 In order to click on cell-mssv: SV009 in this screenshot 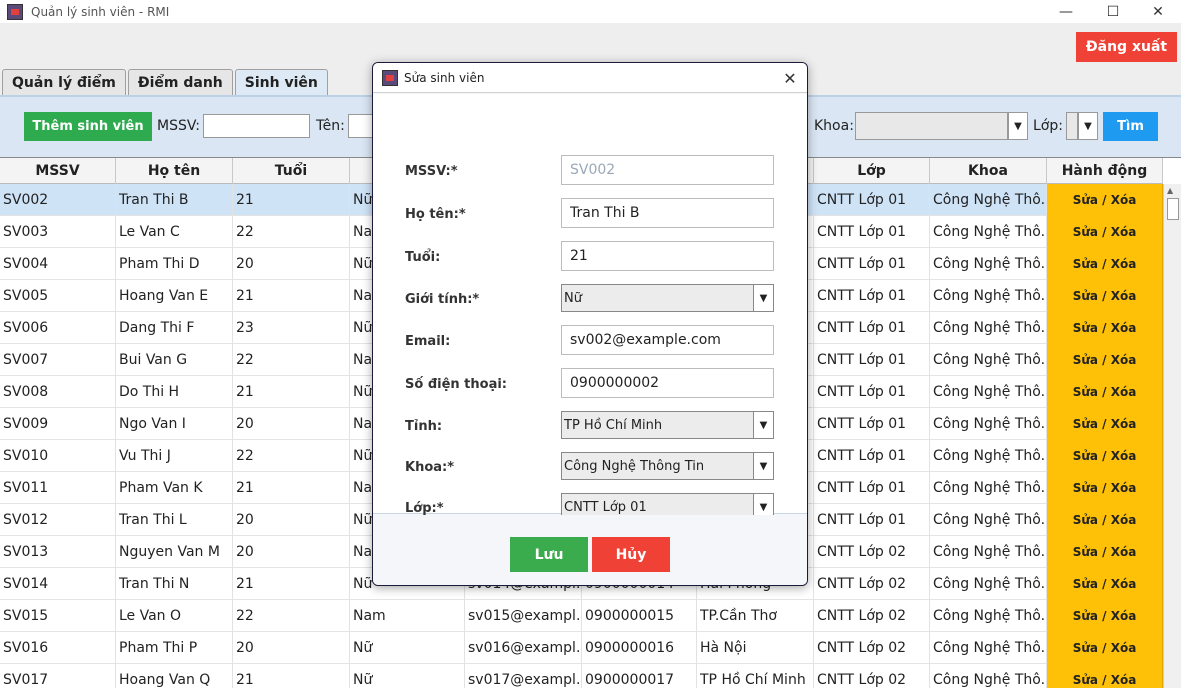, I will do `click(58, 424)`.